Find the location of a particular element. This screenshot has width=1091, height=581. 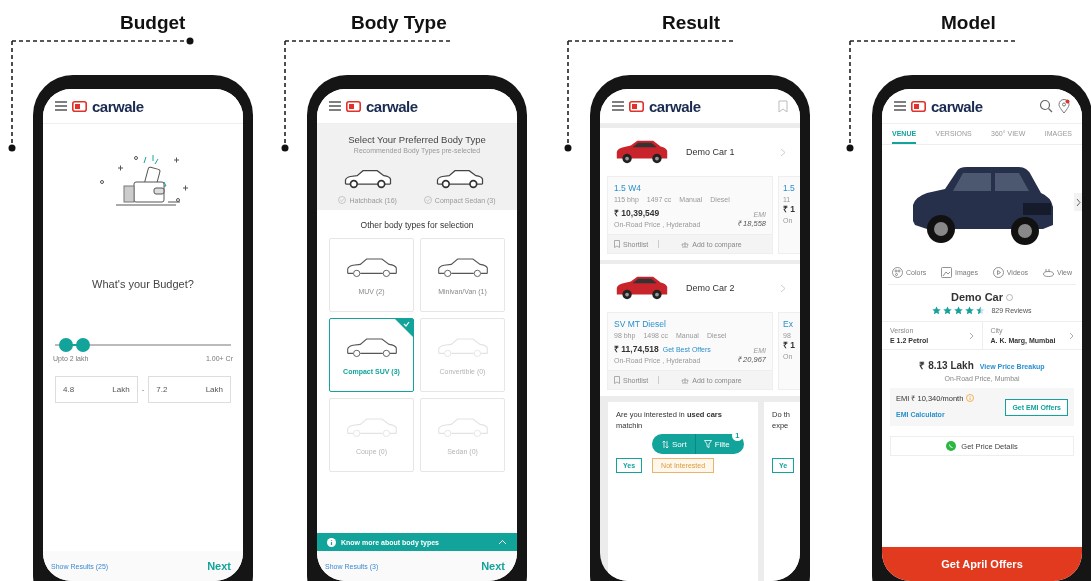

filter-button: Filte is located at coordinates (716, 444).